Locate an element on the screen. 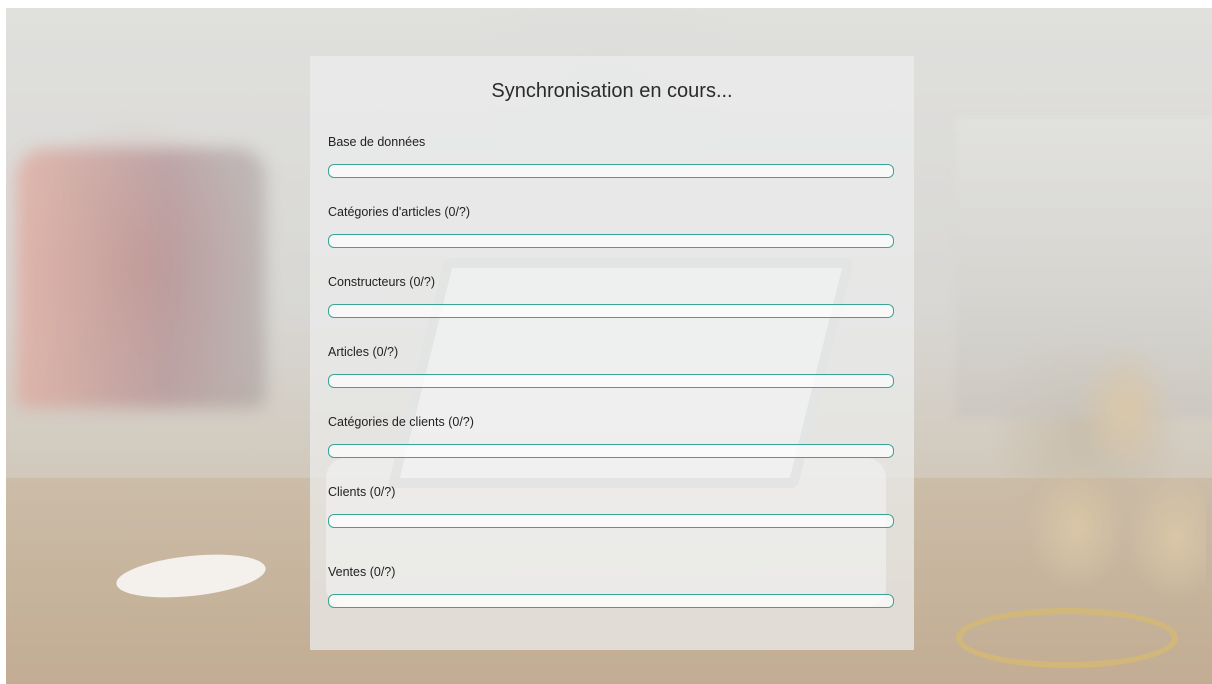  sync-task-label: Articles (0/?) is located at coordinates (363, 352).